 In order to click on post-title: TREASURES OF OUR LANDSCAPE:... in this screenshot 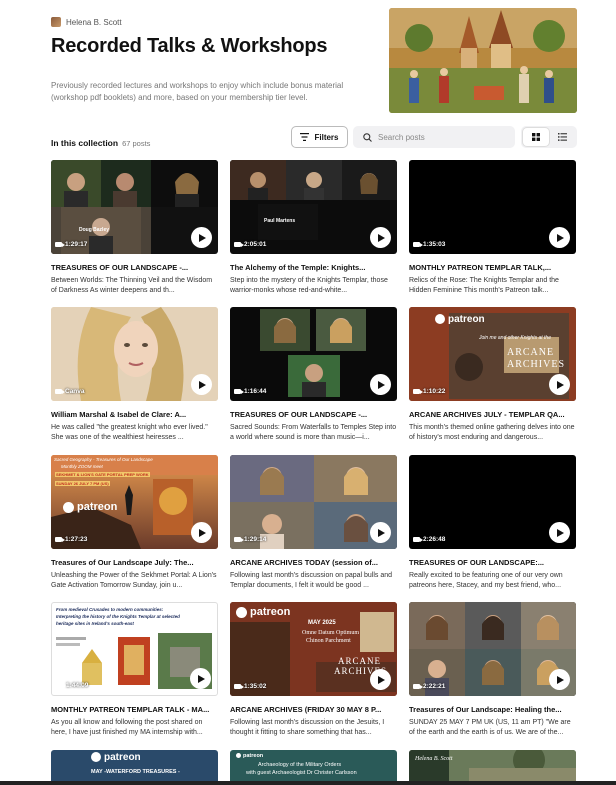, I will do `click(492, 562)`.